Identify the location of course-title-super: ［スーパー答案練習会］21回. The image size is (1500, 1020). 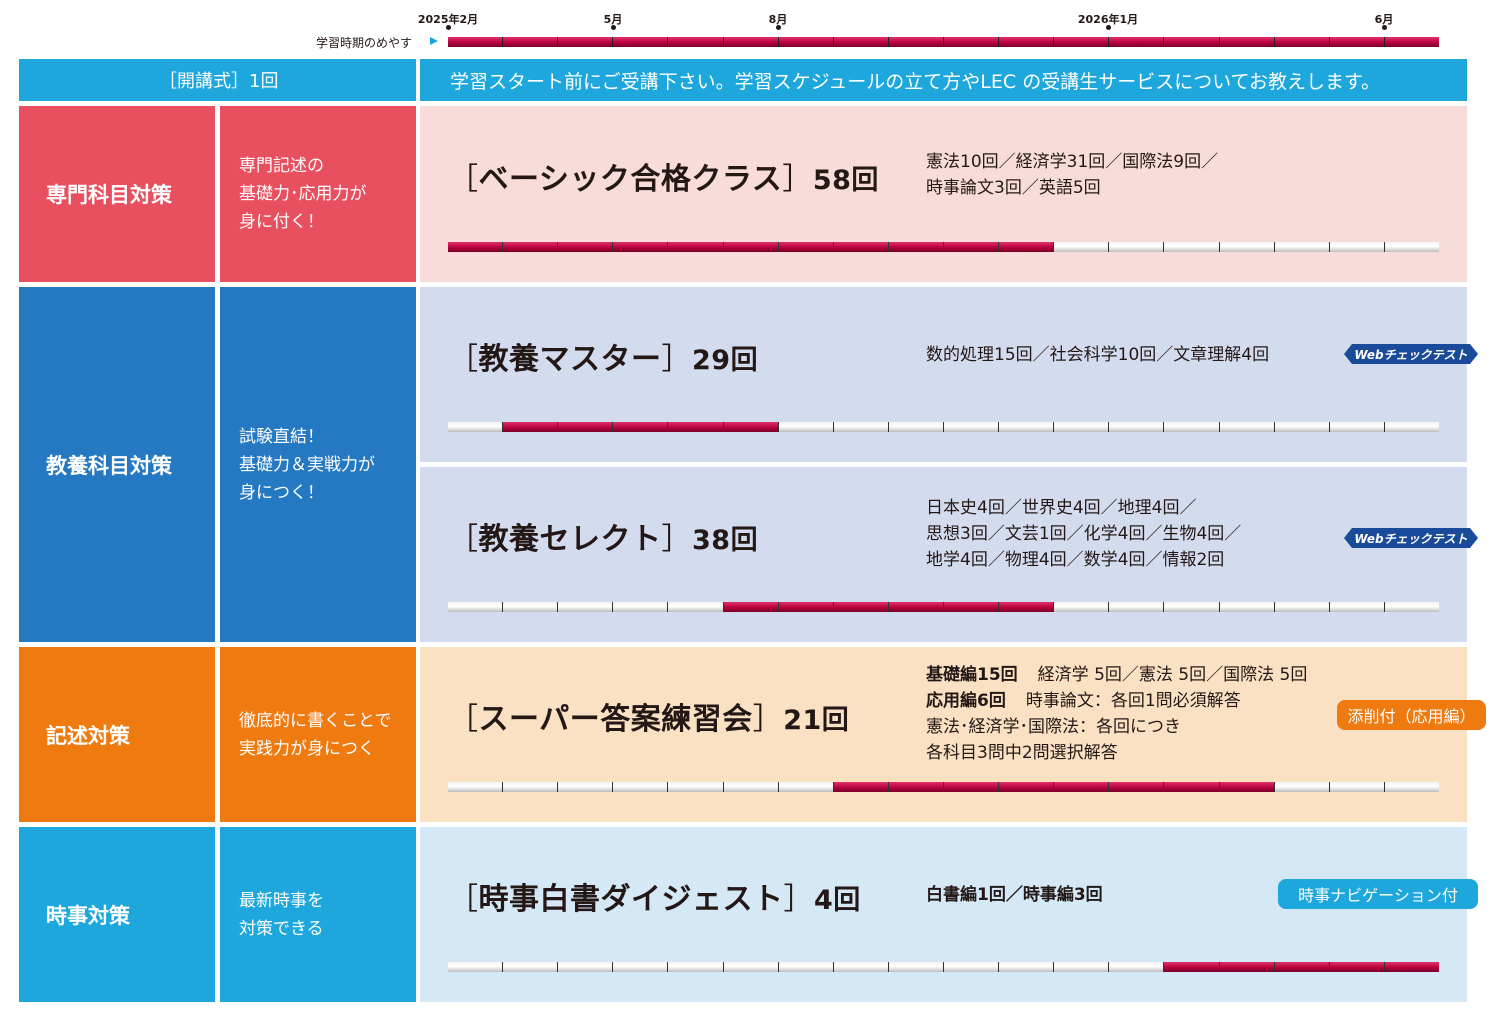
(648, 716).